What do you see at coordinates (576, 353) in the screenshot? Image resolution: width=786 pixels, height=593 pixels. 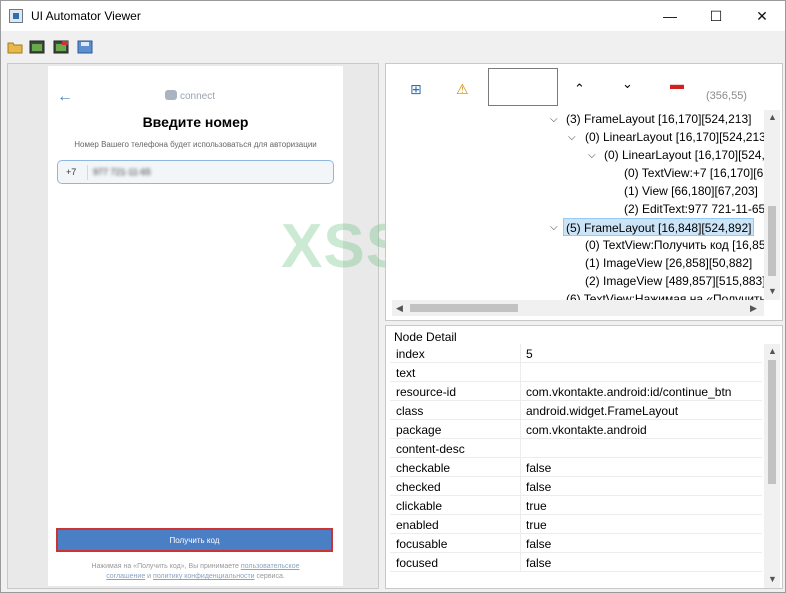 I see `table-row: index 5` at bounding box center [576, 353].